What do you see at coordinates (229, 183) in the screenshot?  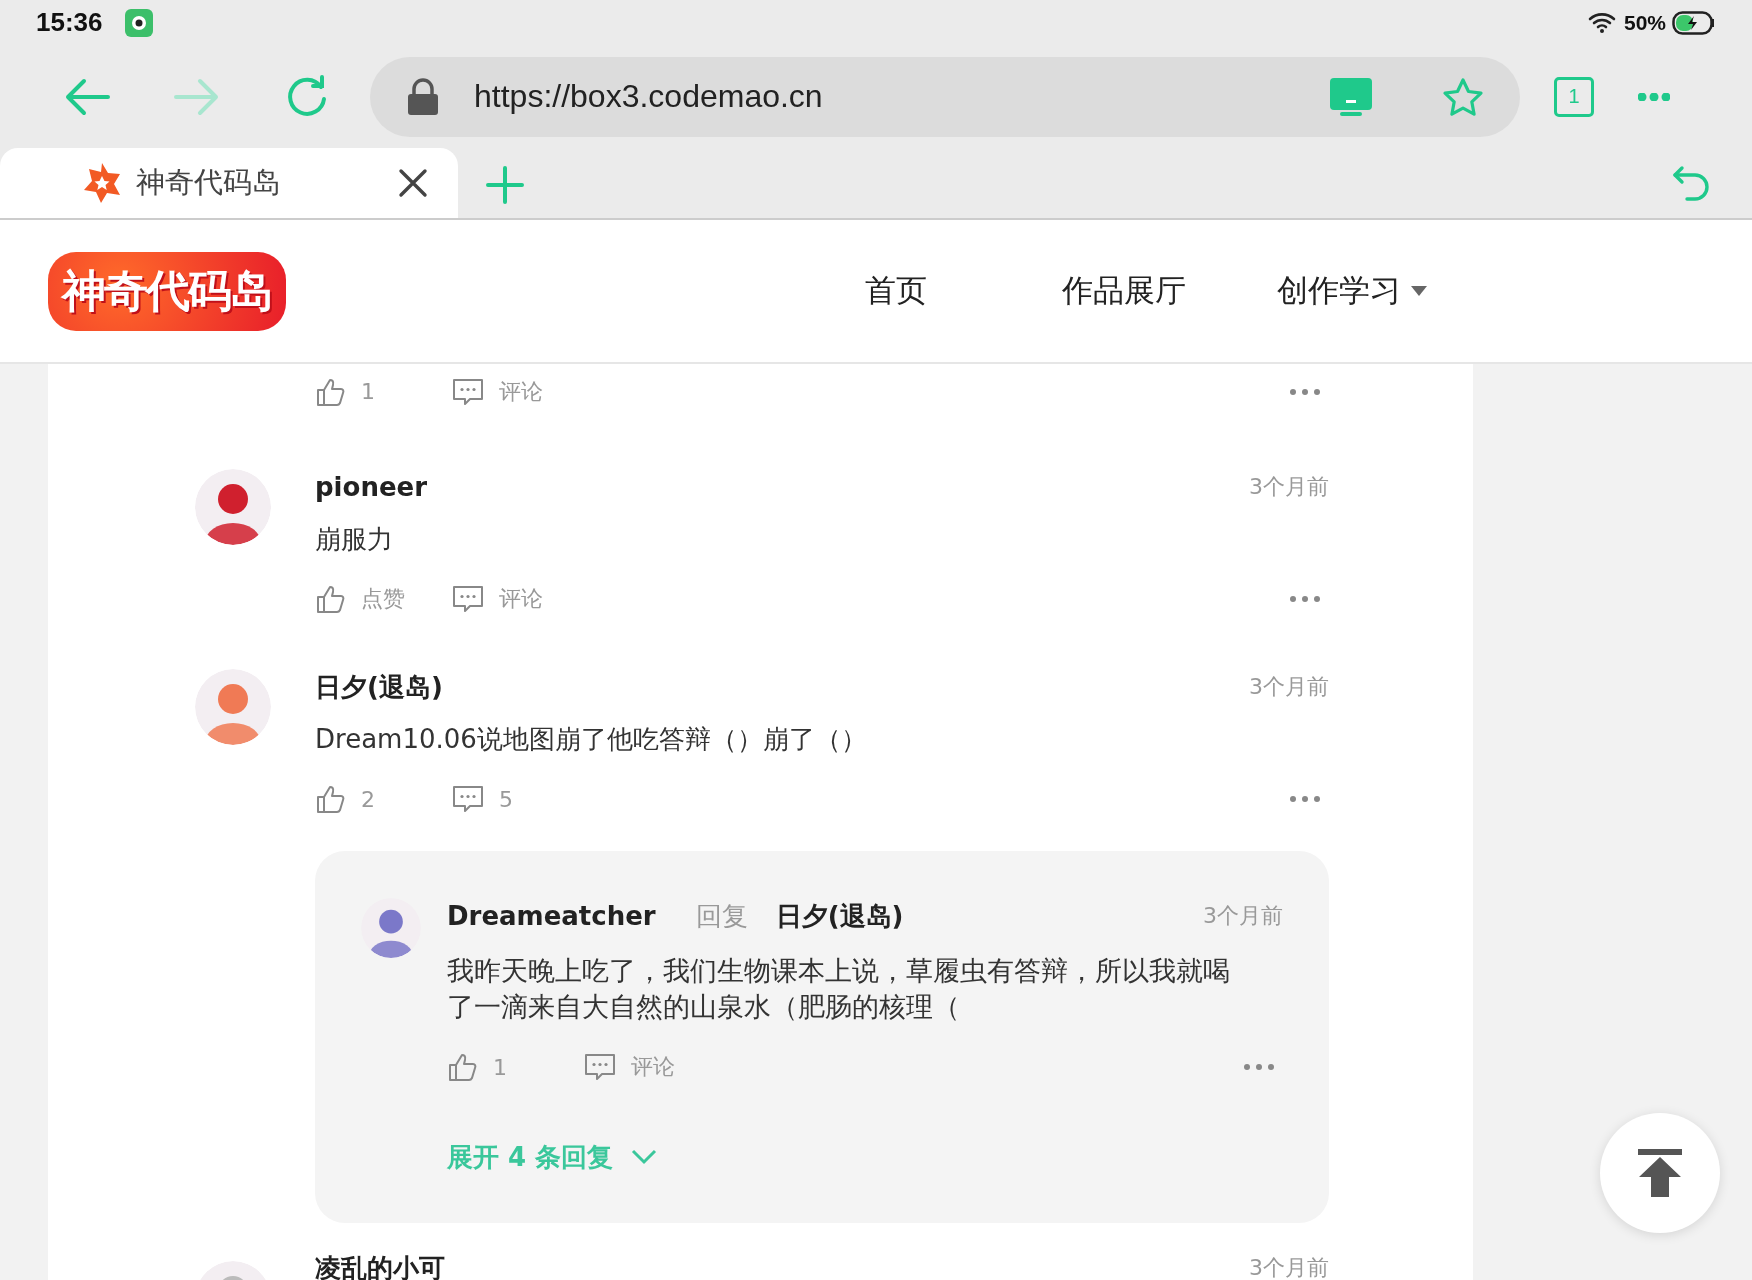 I see `browser-tab: 神奇代码岛` at bounding box center [229, 183].